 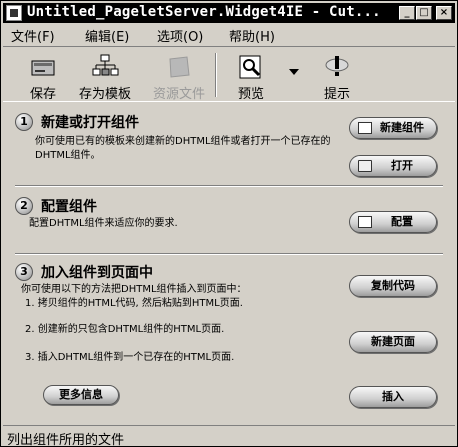 What do you see at coordinates (365, 128) in the screenshot?
I see `new-document-icon` at bounding box center [365, 128].